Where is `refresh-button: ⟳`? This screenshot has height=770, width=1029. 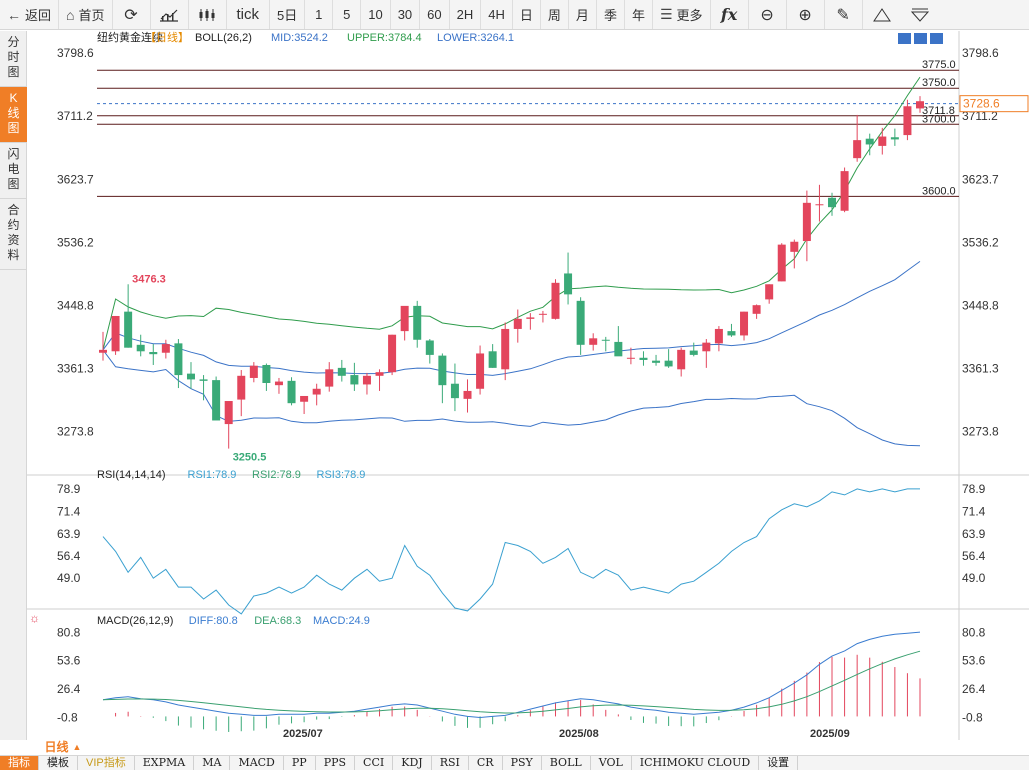
refresh-button: ⟳ is located at coordinates (132, 14).